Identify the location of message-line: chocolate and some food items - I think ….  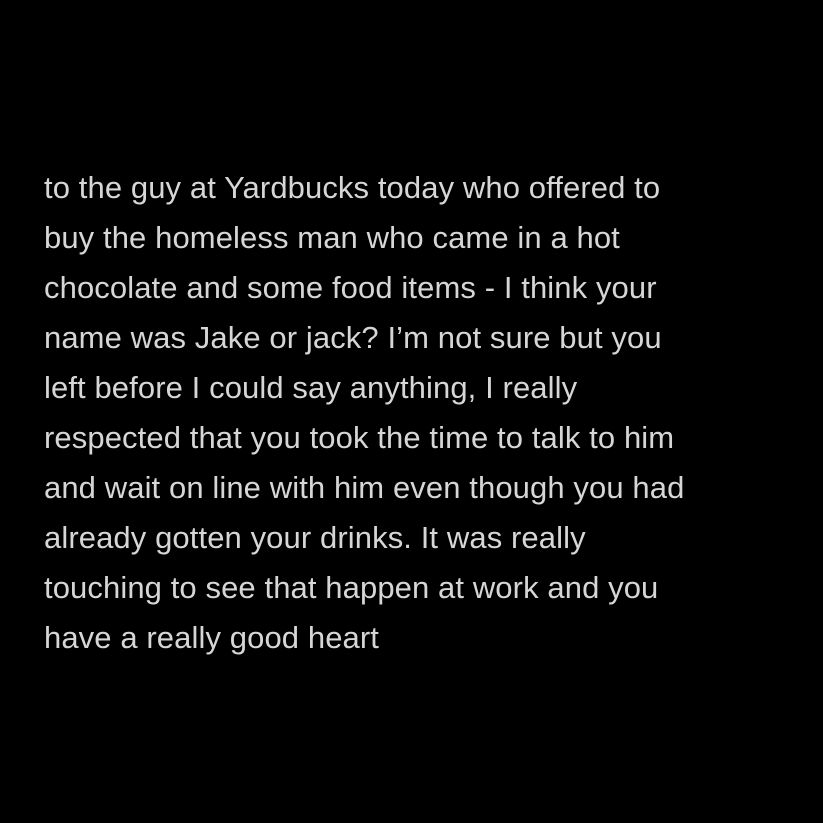
(350, 287).